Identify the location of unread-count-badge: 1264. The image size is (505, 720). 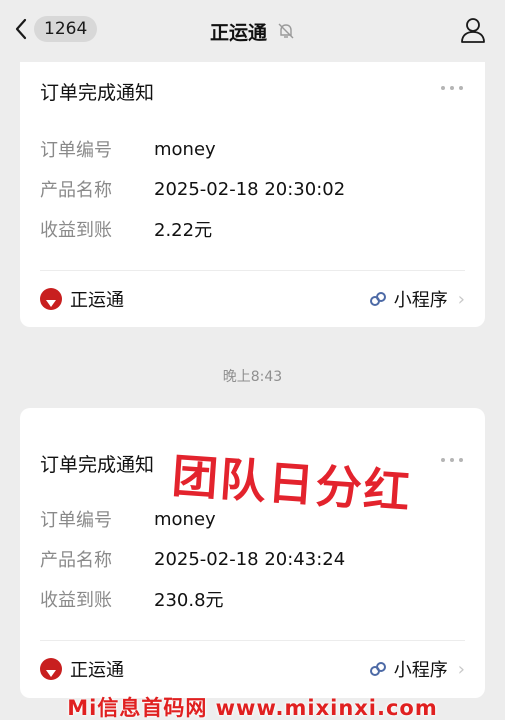
(66, 29).